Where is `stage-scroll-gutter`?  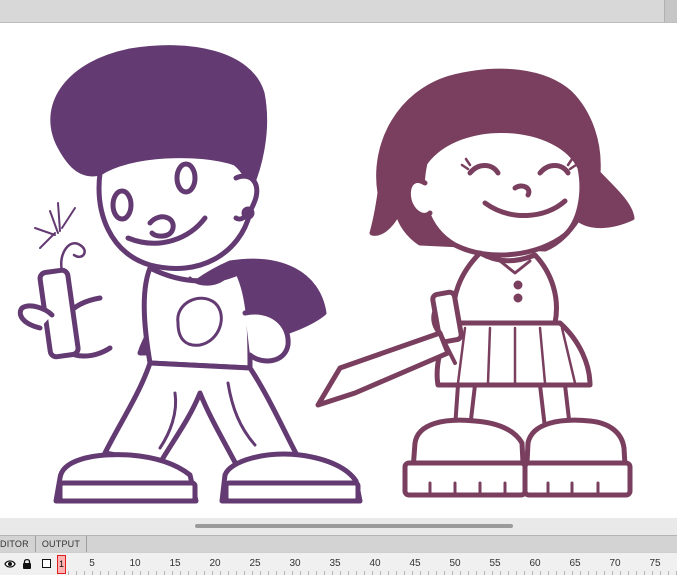
stage-scroll-gutter is located at coordinates (338, 526).